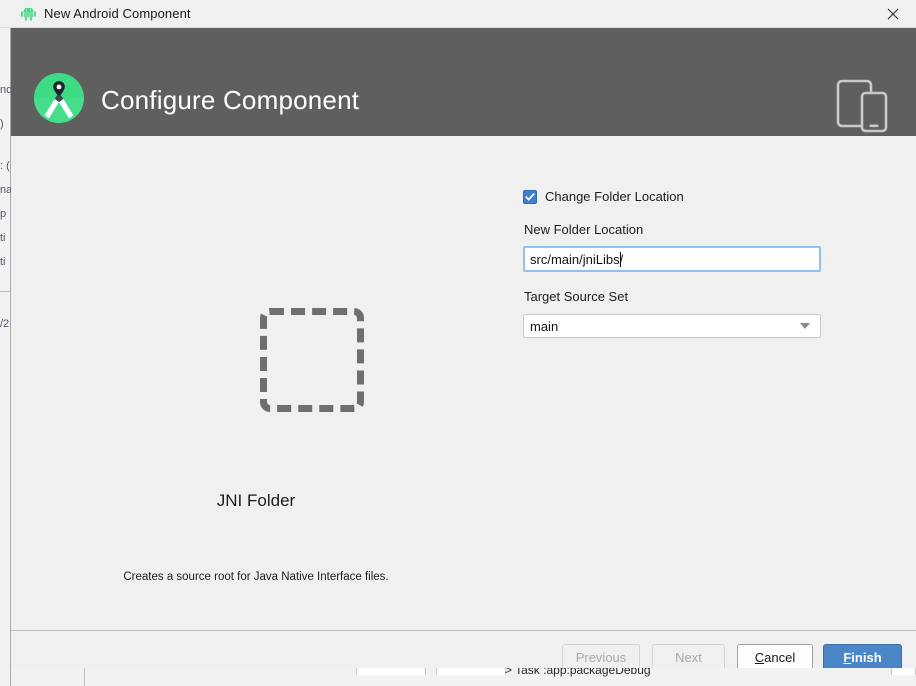 The image size is (916, 686). I want to click on ide-build-output-strip: > Task :app:packageDebug, so click(463, 676).